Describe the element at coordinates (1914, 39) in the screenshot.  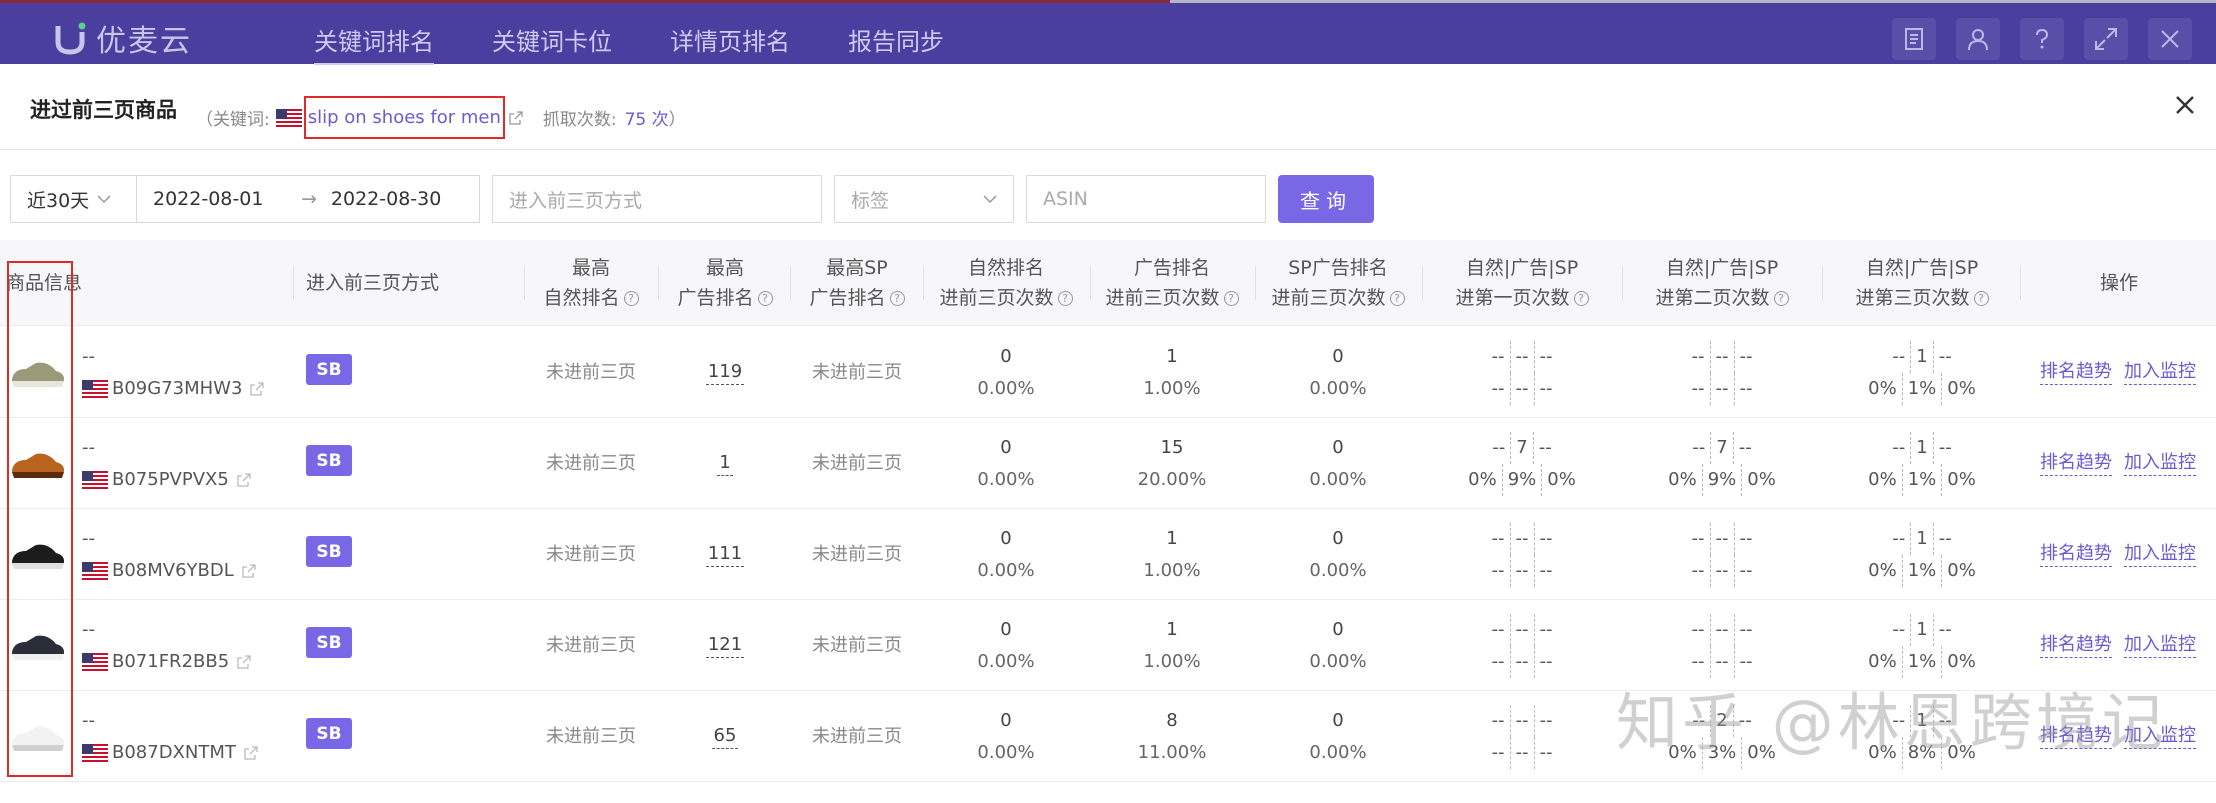
I see `document-icon` at that location.